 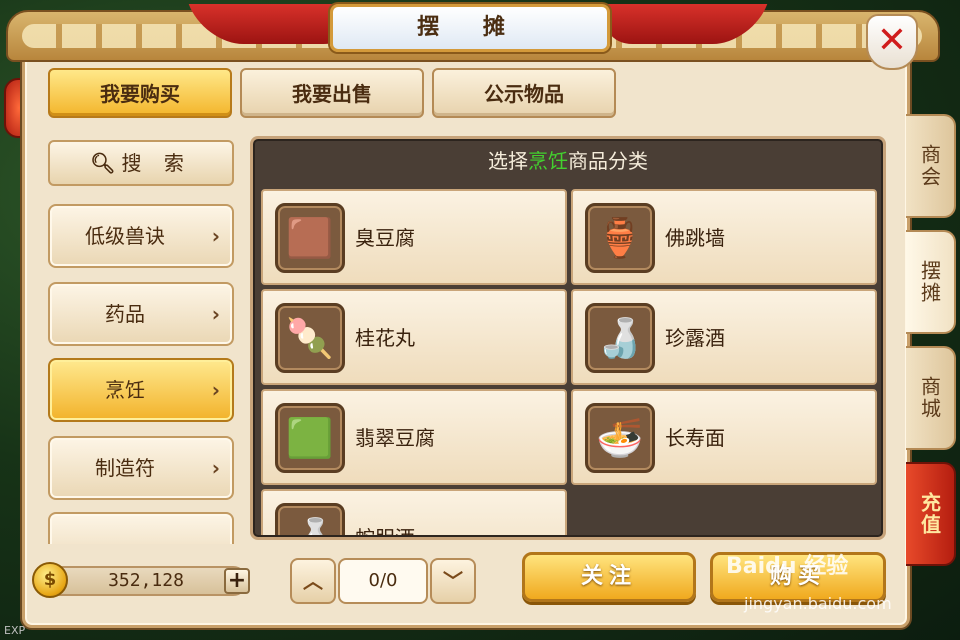 What do you see at coordinates (15, 630) in the screenshot?
I see `exp-label: EXP` at bounding box center [15, 630].